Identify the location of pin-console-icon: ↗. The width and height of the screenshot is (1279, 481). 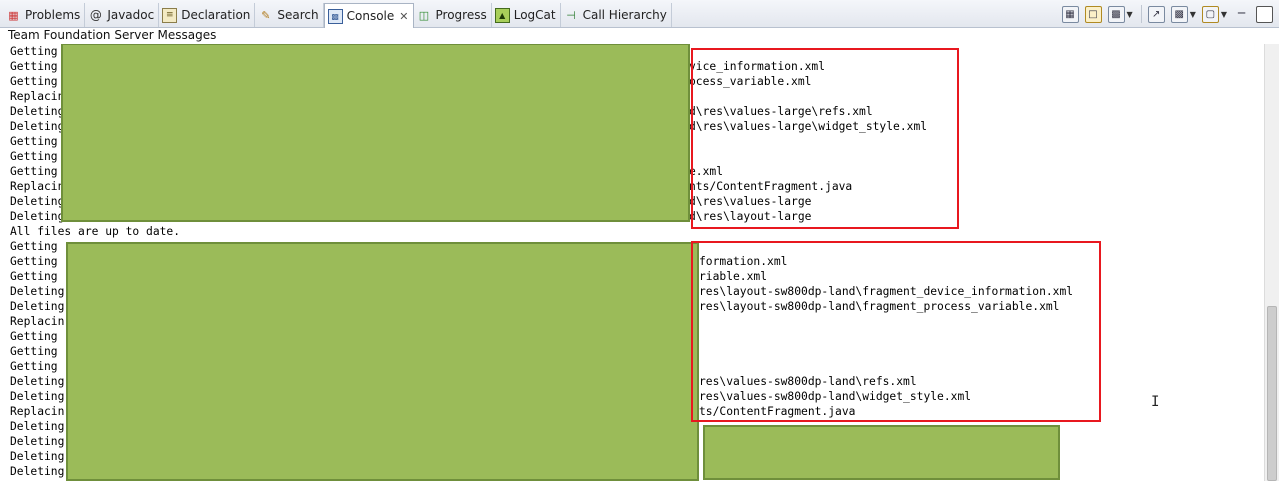
(1156, 14).